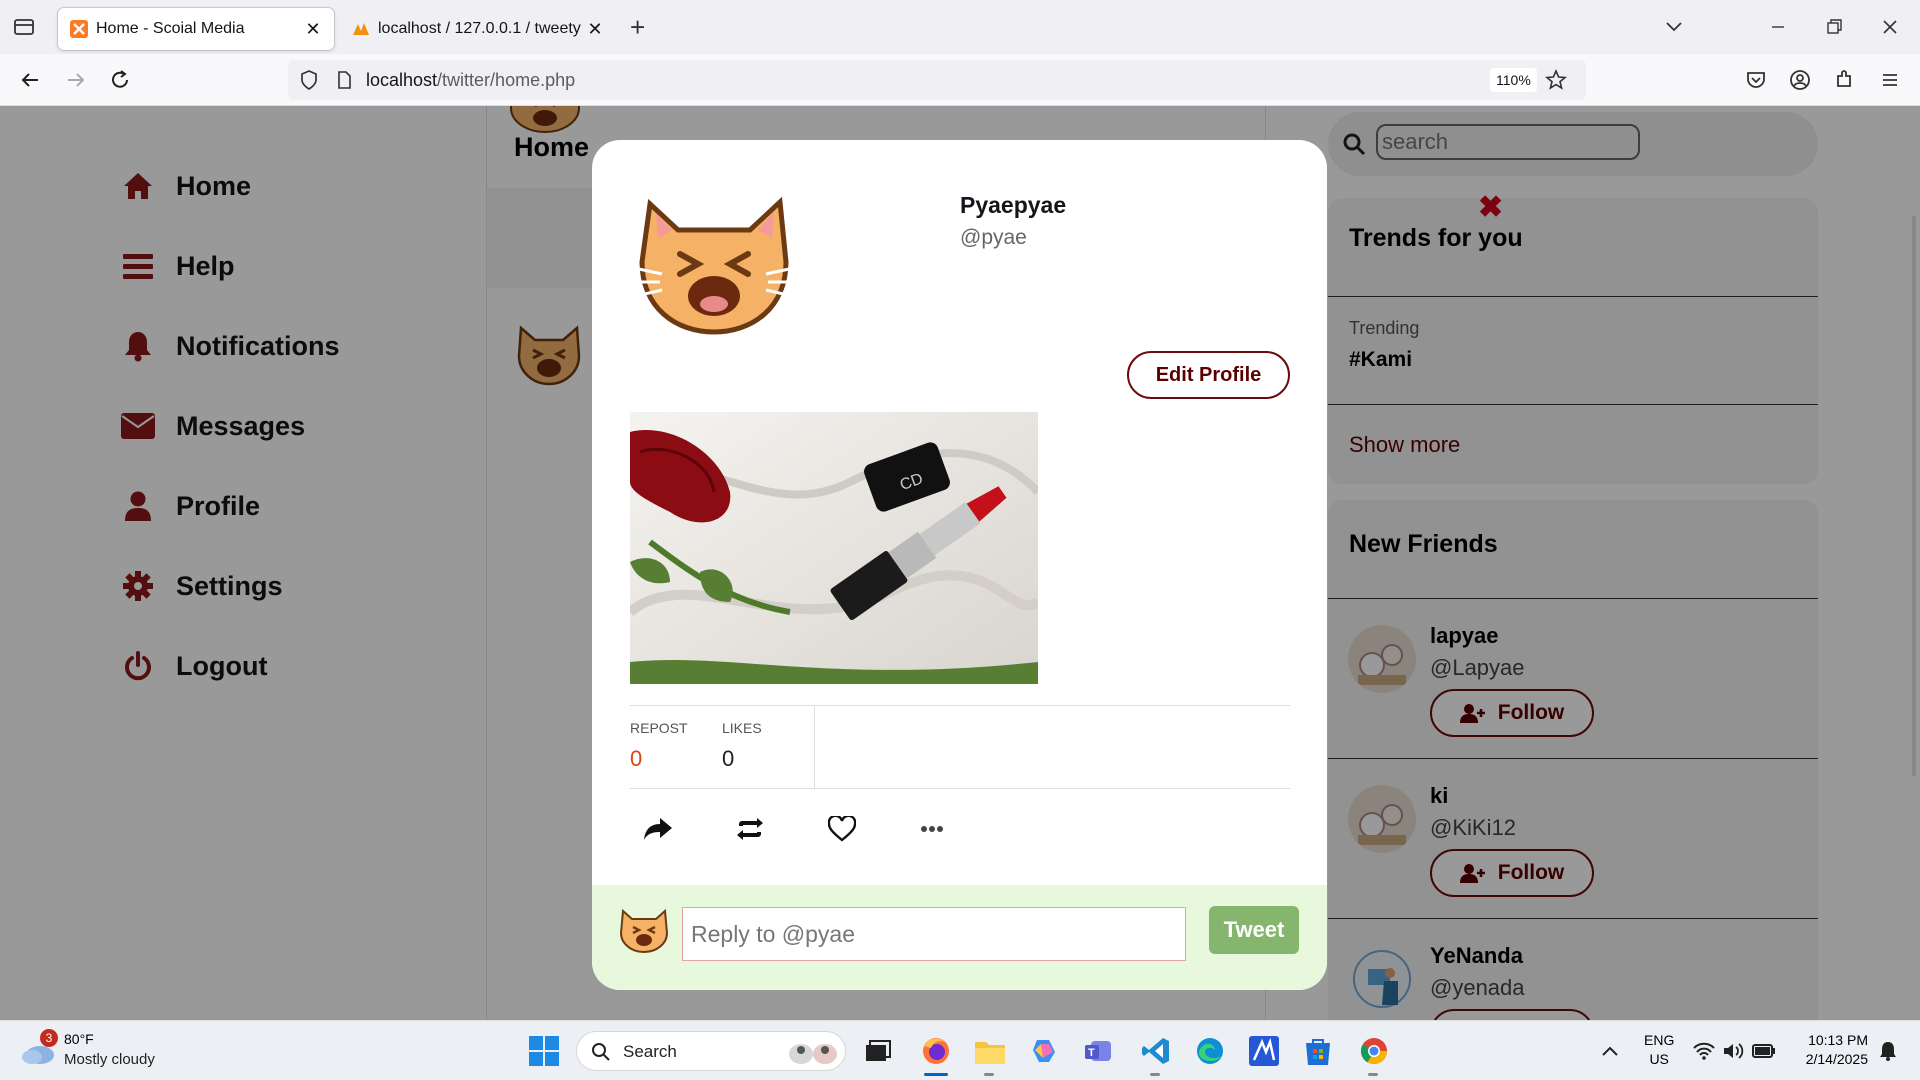  I want to click on profile-name: Pyaepyae, so click(1013, 205).